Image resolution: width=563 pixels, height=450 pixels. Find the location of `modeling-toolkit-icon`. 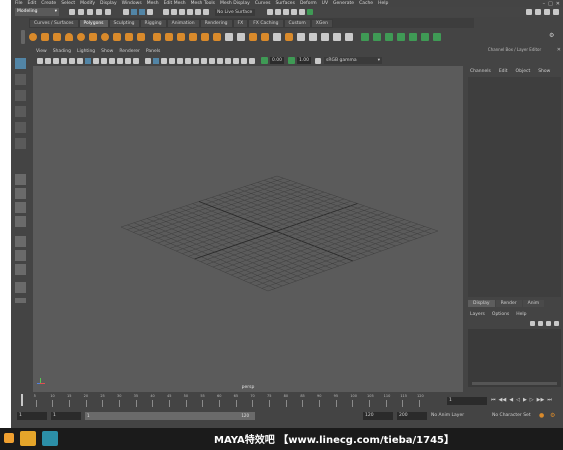

modeling-toolkit-icon is located at coordinates (310, 12).